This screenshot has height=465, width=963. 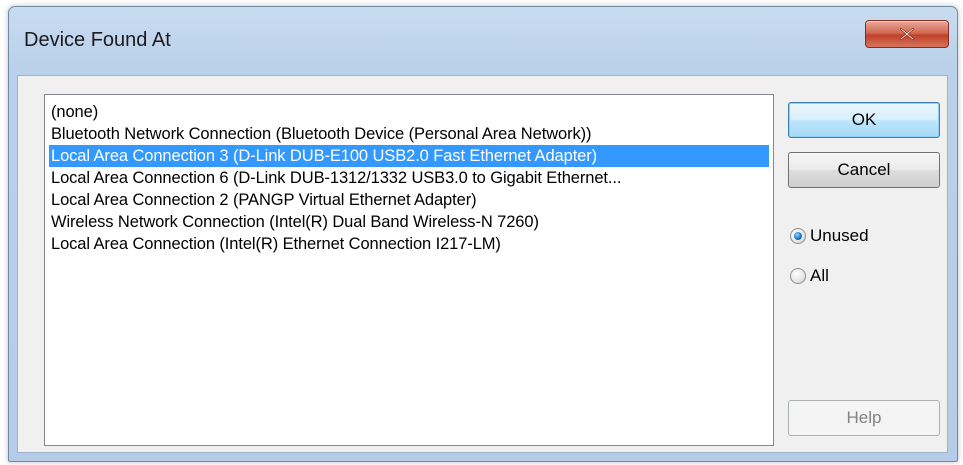 I want to click on close-button, so click(x=907, y=34).